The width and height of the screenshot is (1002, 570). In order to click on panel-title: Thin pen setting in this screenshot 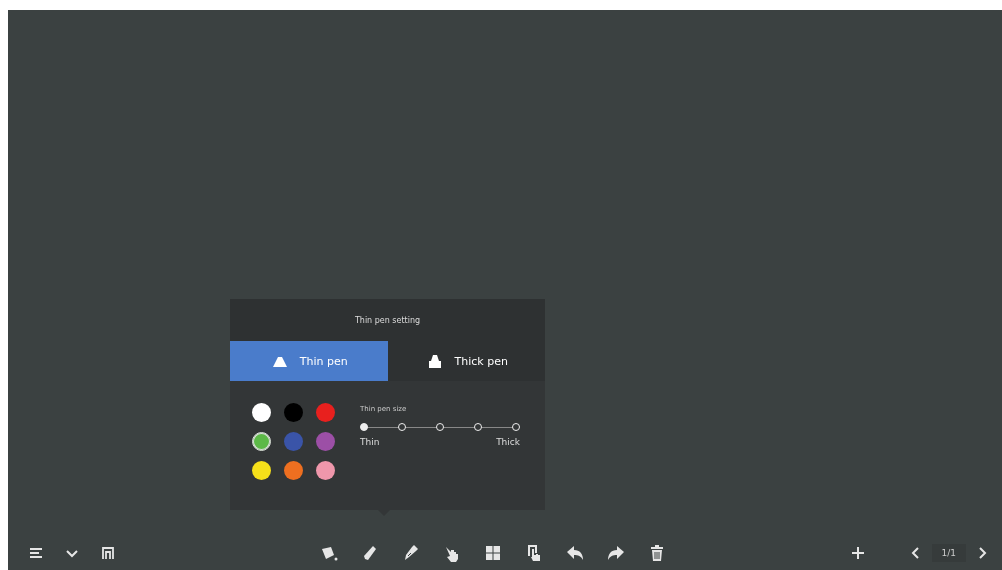, I will do `click(387, 320)`.